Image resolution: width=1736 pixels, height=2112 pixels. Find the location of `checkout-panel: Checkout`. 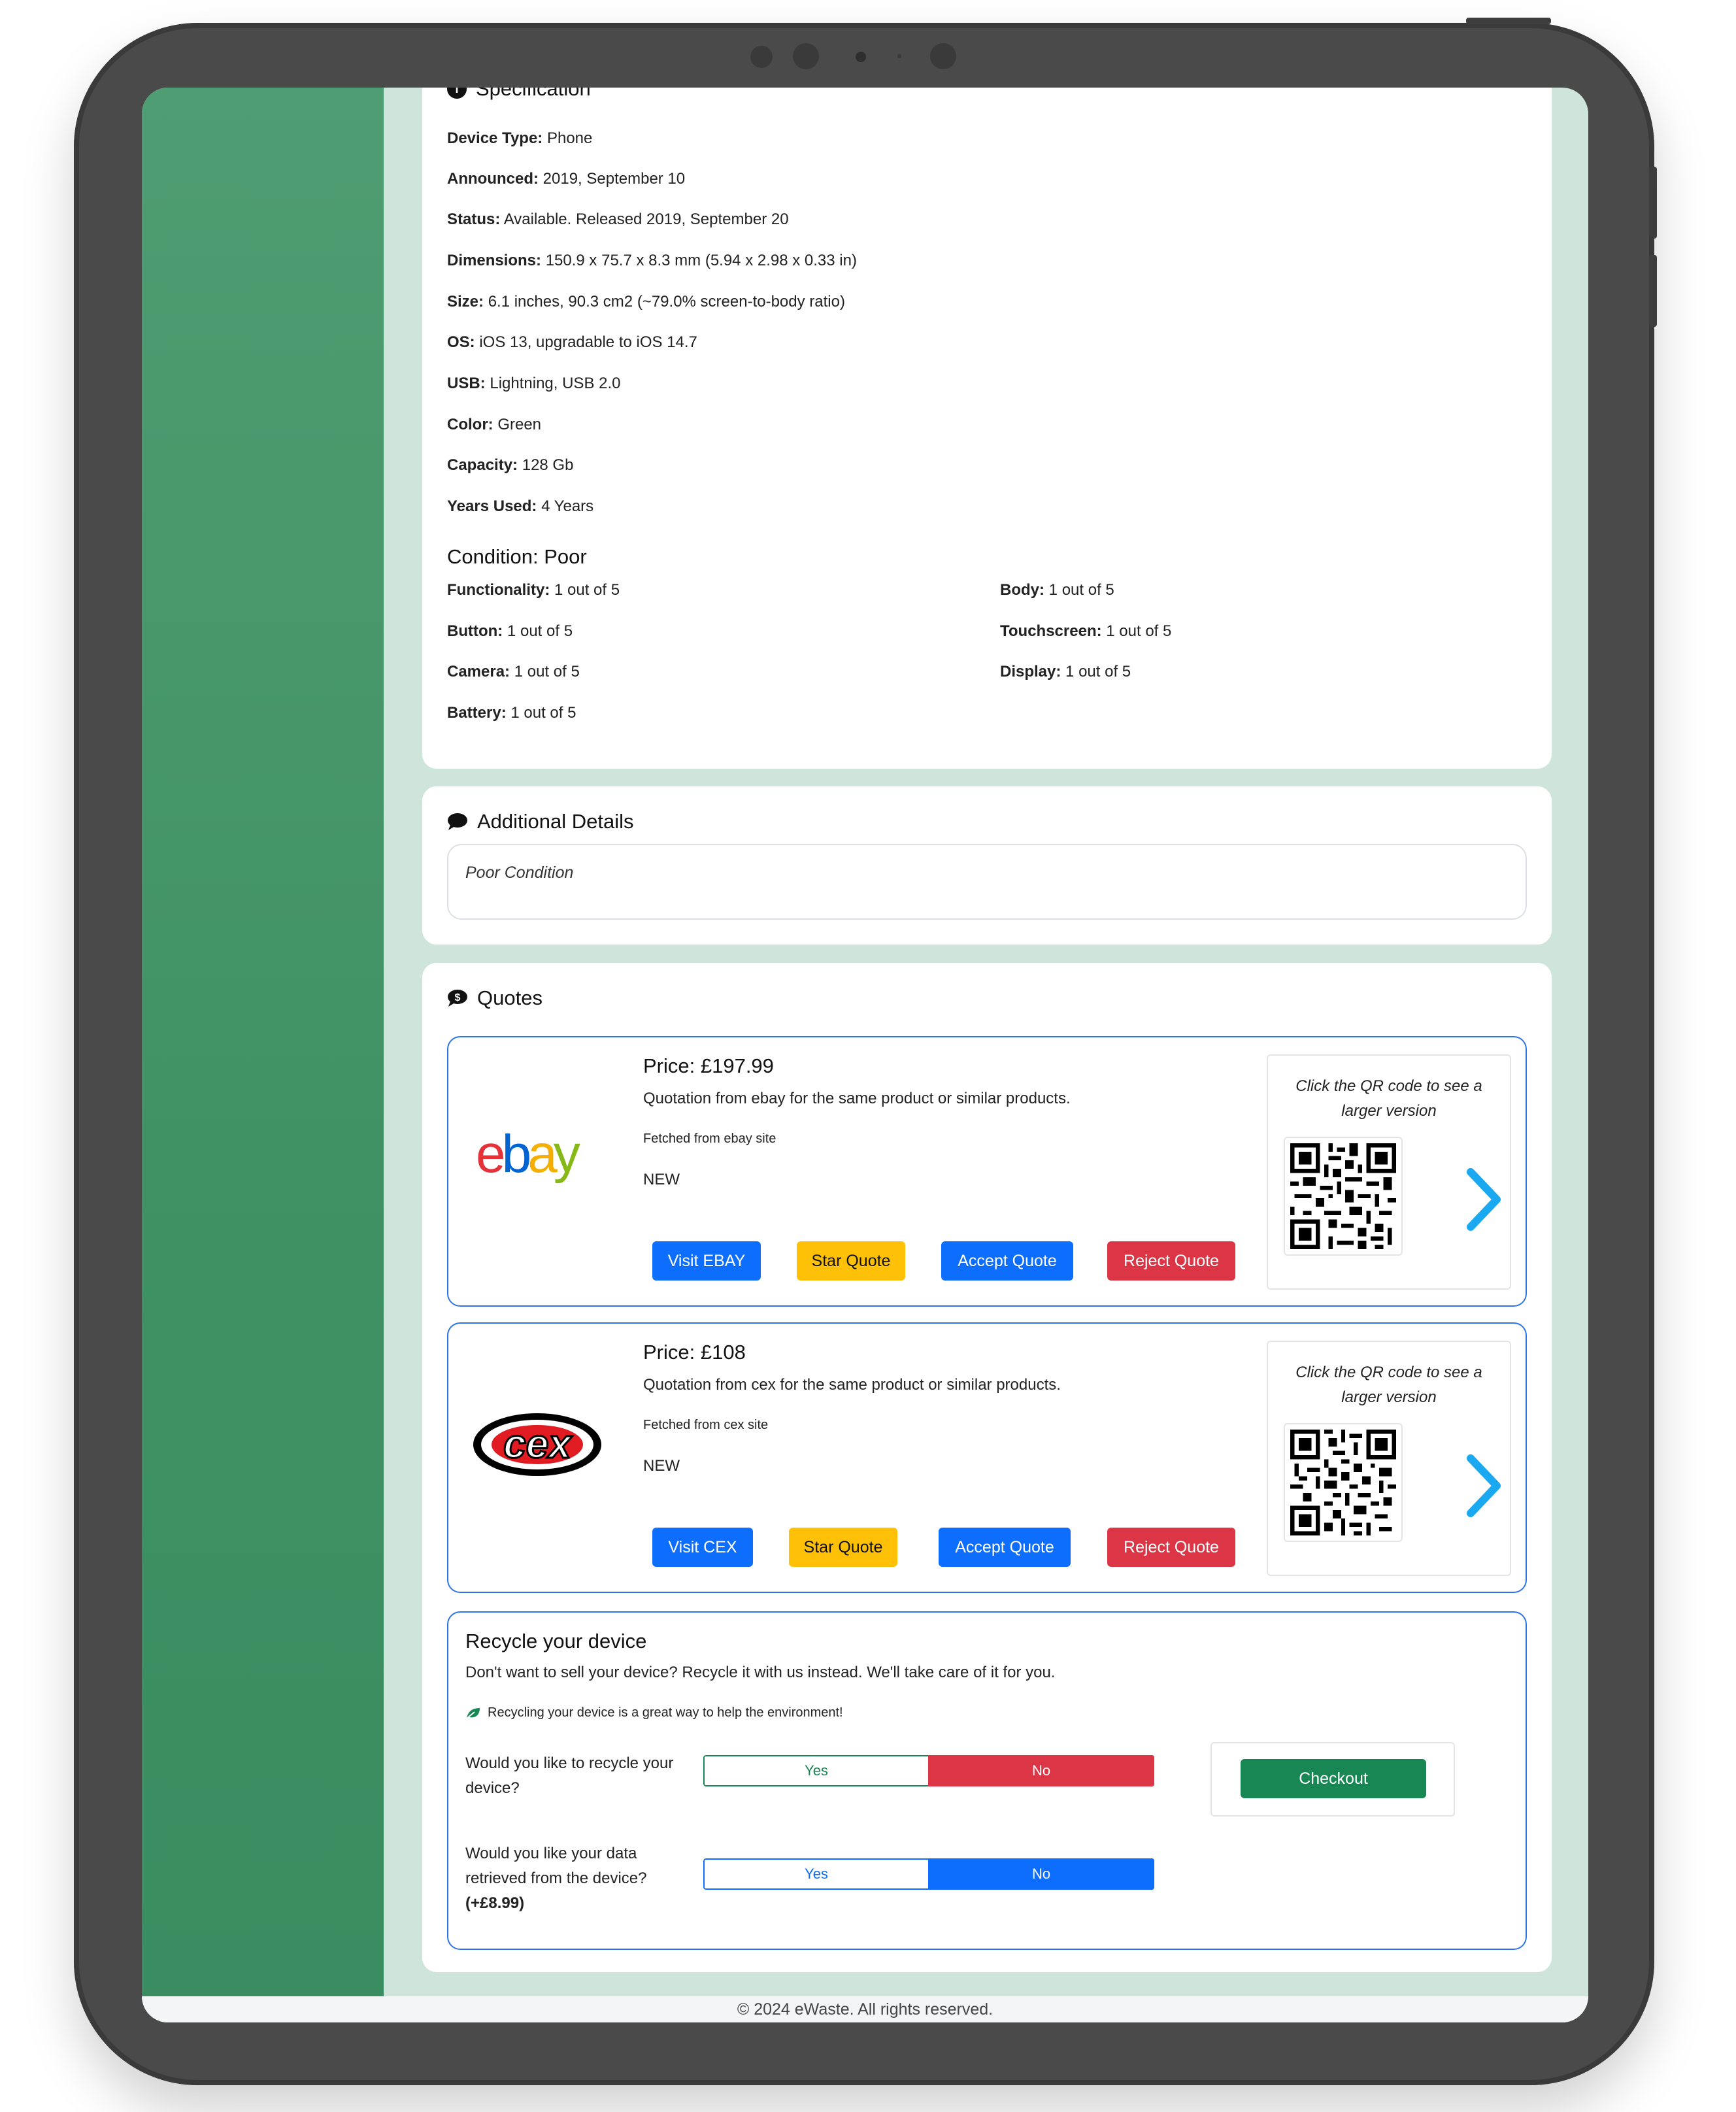

checkout-panel: Checkout is located at coordinates (1332, 1779).